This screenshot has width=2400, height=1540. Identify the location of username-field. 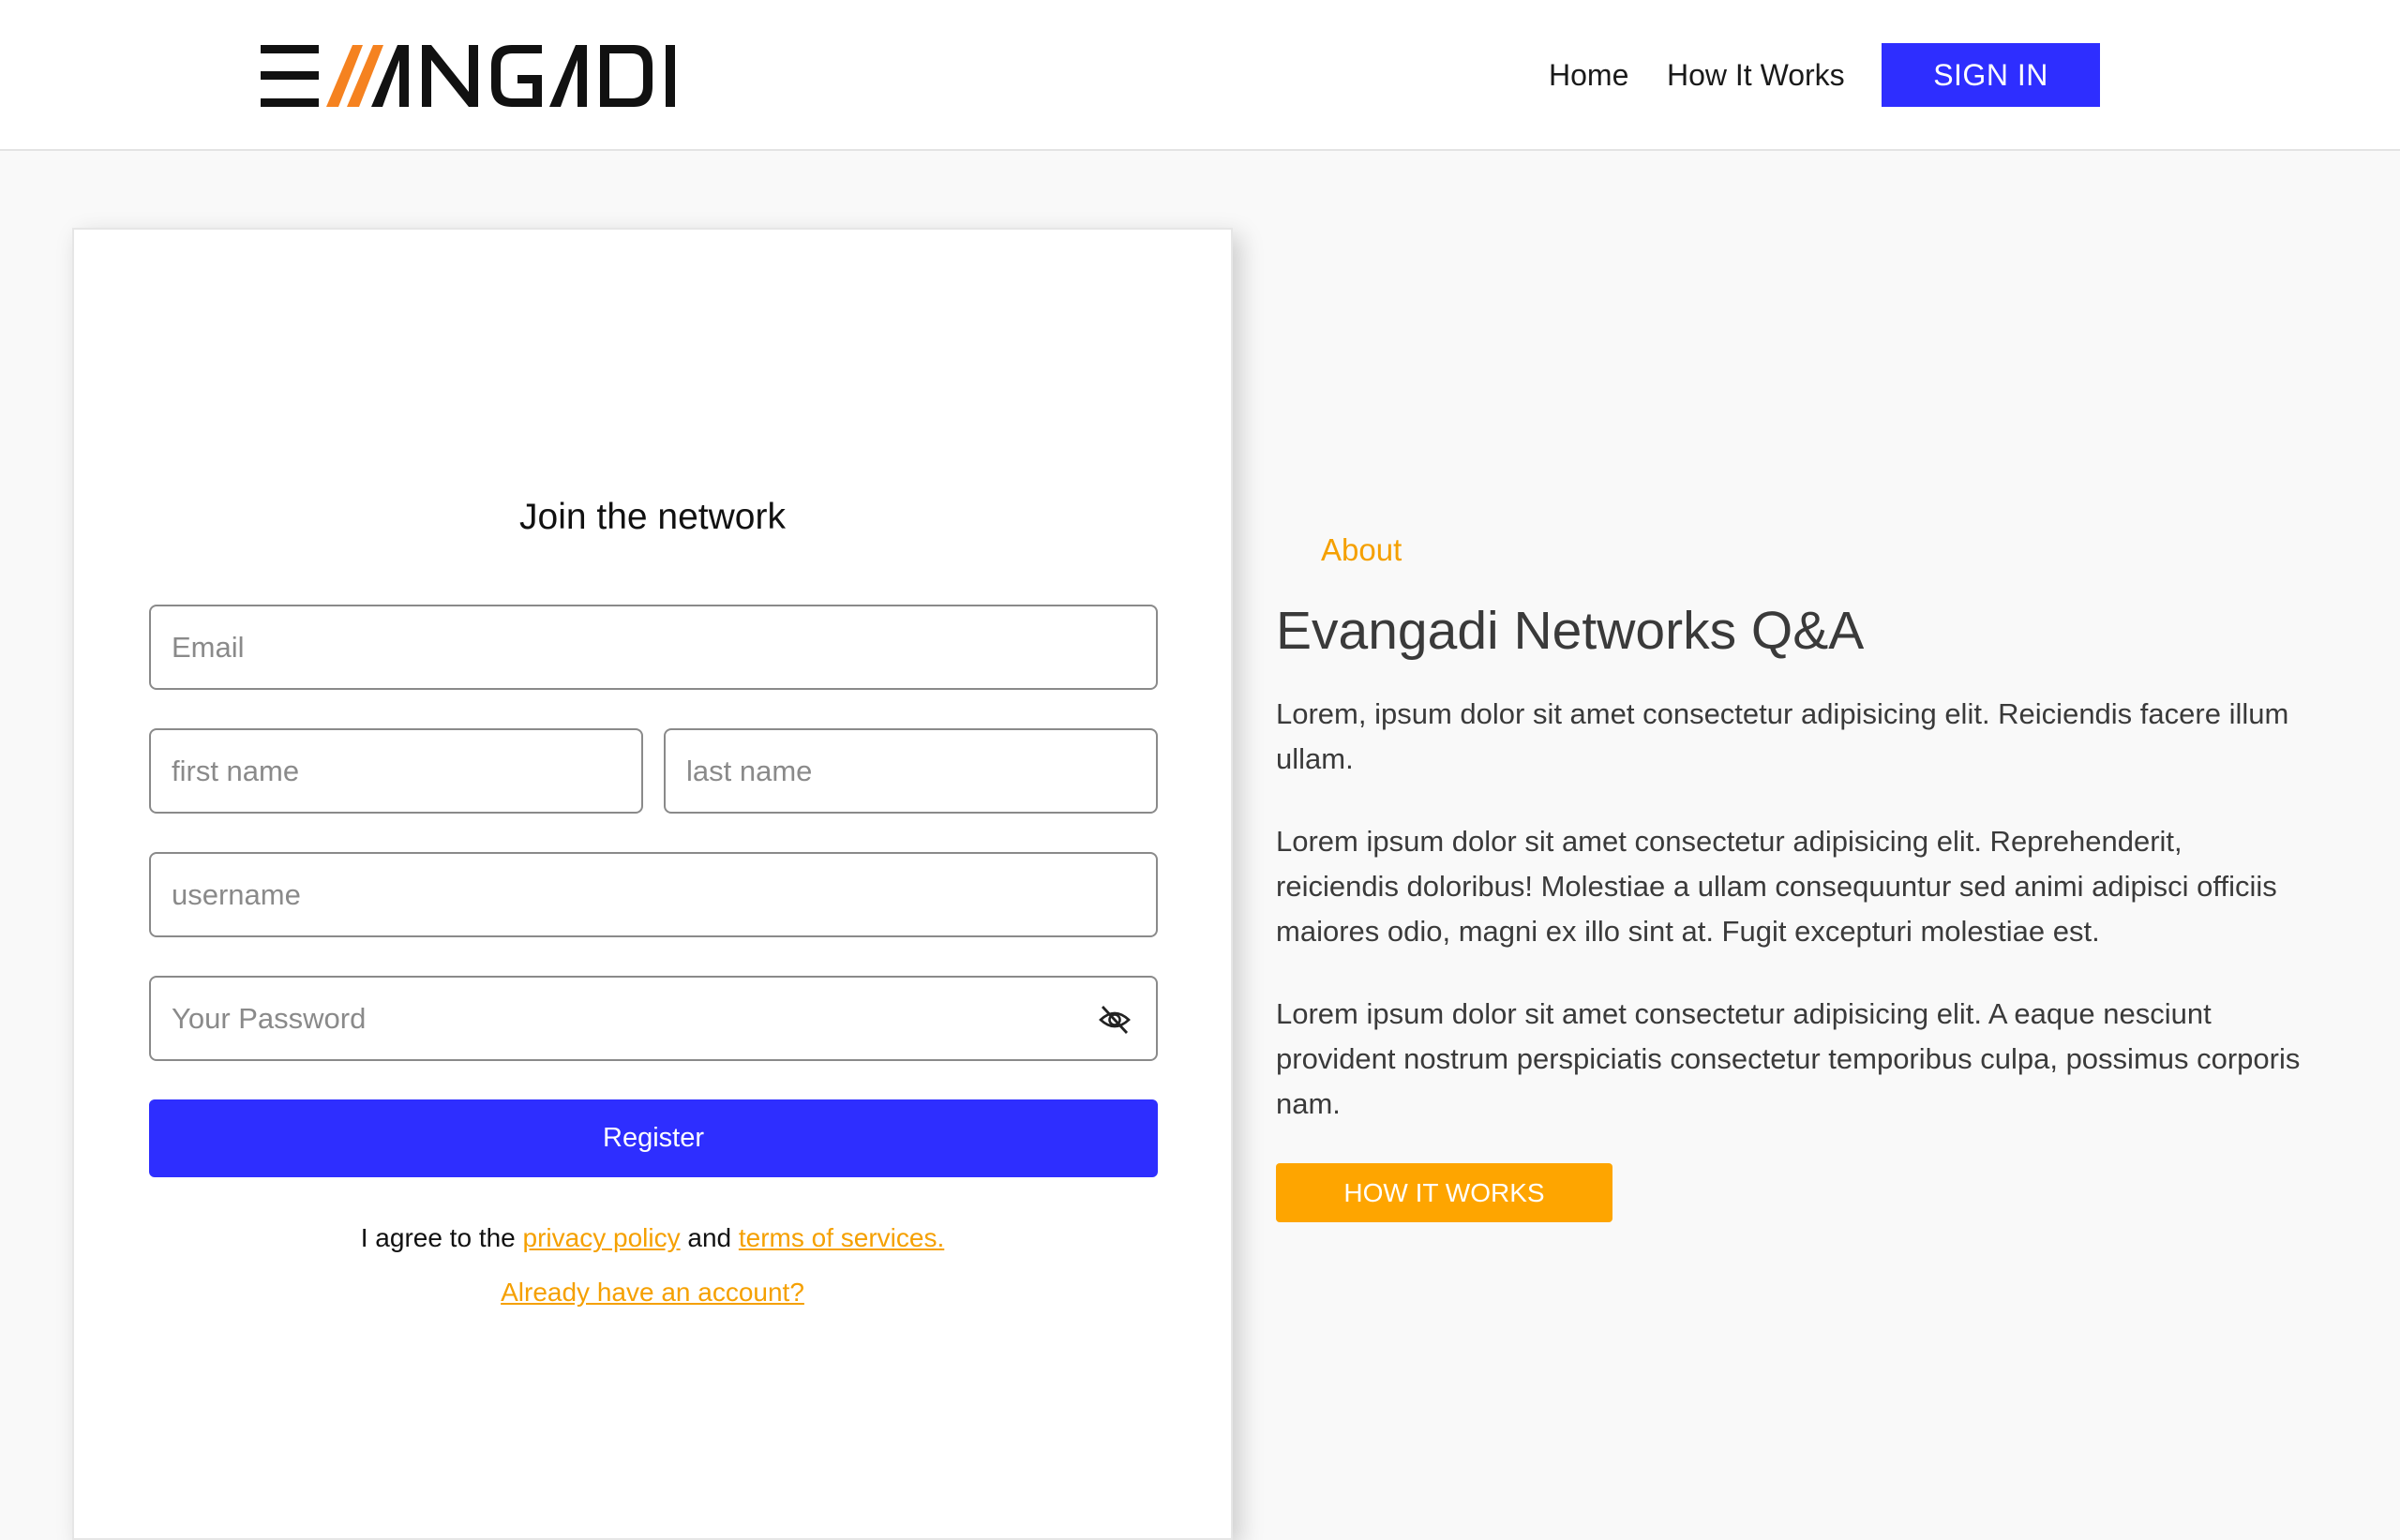
(653, 895).